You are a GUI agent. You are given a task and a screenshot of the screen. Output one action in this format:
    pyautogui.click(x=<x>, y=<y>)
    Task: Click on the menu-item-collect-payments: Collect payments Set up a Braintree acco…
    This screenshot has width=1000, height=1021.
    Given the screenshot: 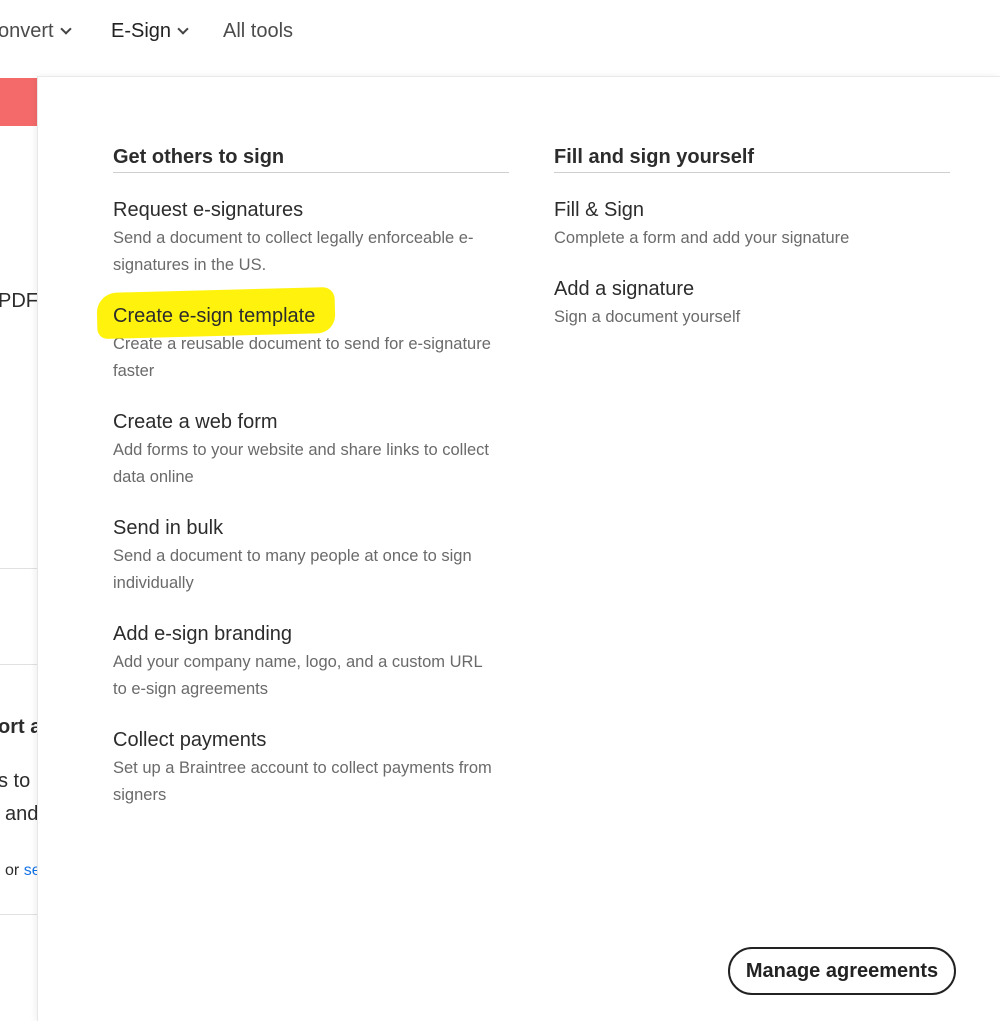 What is the action you would take?
    pyautogui.click(x=311, y=768)
    